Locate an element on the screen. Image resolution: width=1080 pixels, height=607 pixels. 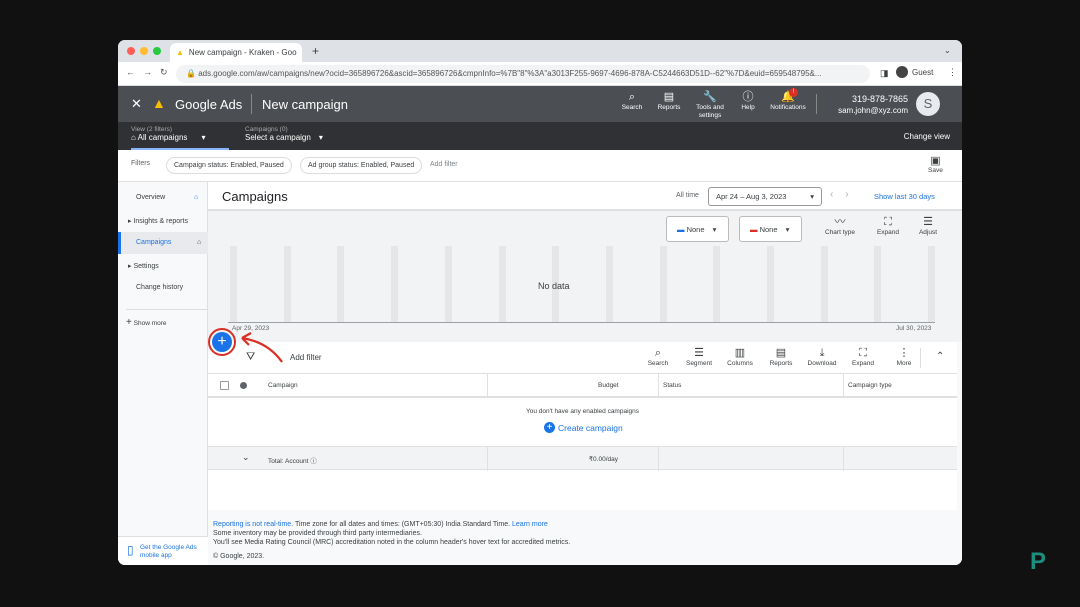
table-download-button: ⤓ Download is located at coordinates (822, 356).